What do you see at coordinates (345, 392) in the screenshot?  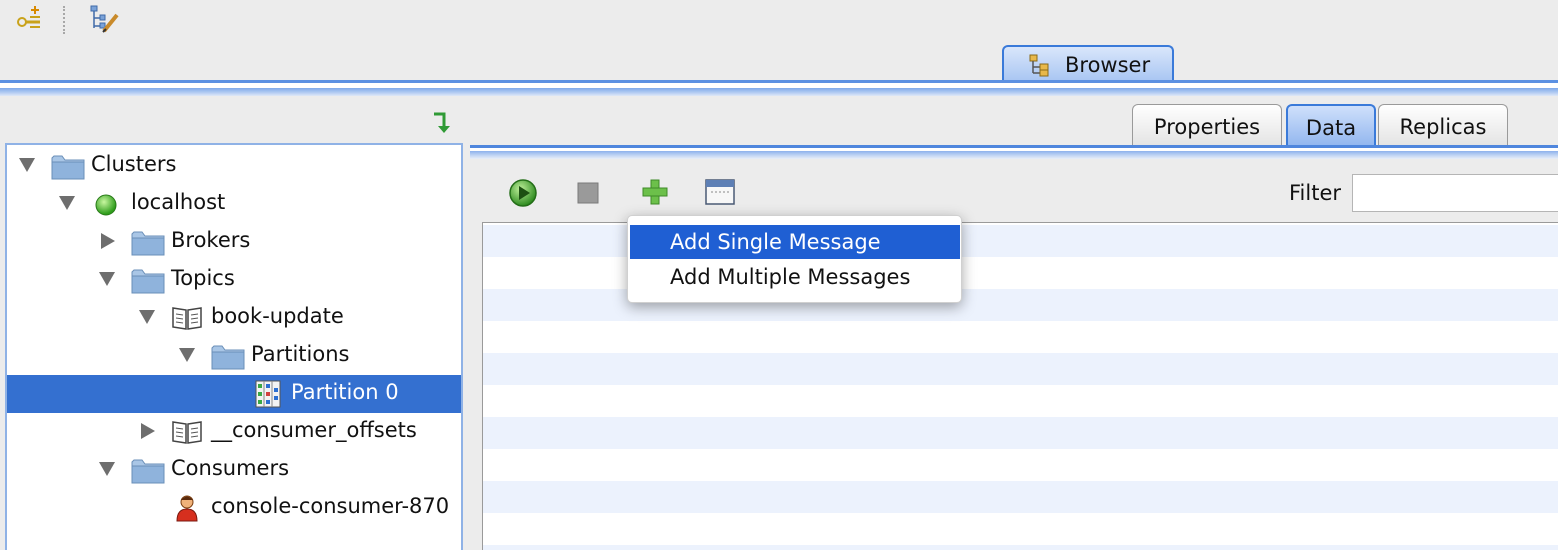 I see `tree-node-label: Partition 0` at bounding box center [345, 392].